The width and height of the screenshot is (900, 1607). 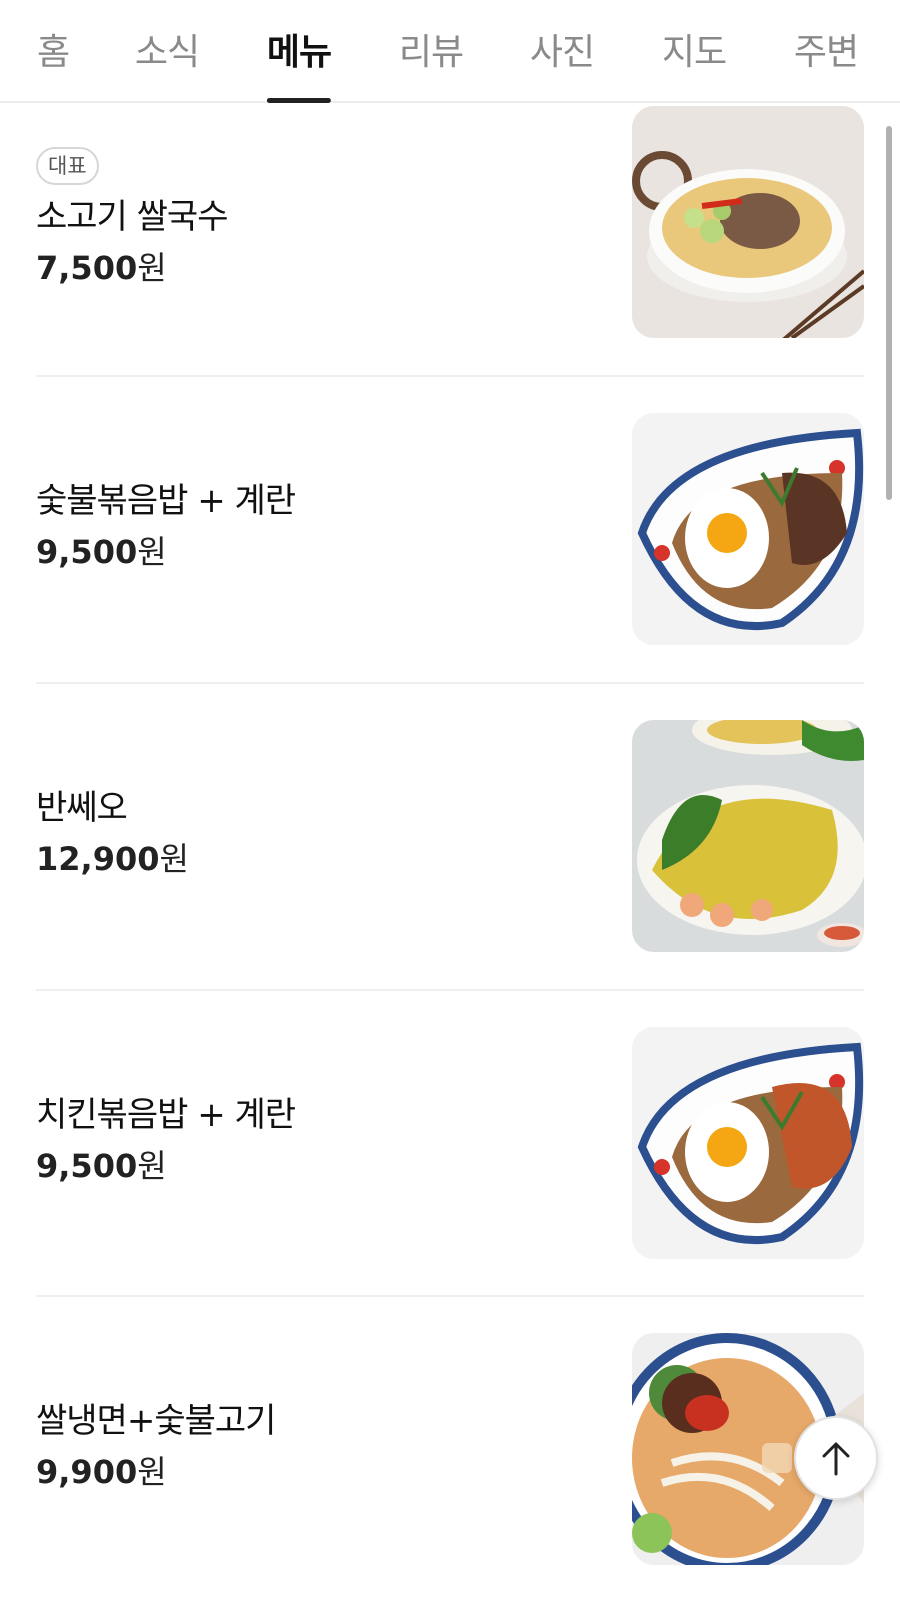 What do you see at coordinates (101, 1472) in the screenshot?
I see `menu-item-price: 9,900원` at bounding box center [101, 1472].